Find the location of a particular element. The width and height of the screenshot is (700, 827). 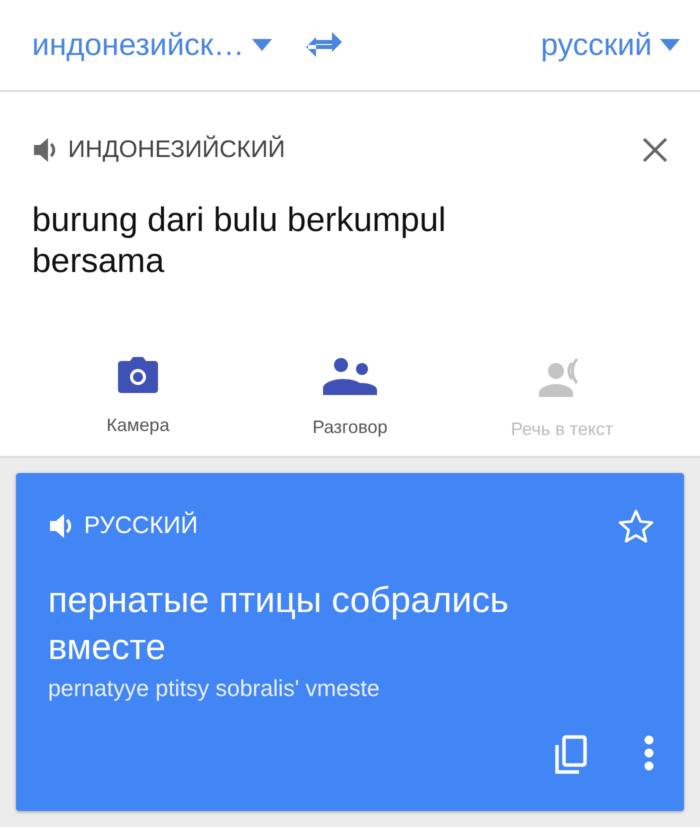

copy-button is located at coordinates (571, 755).